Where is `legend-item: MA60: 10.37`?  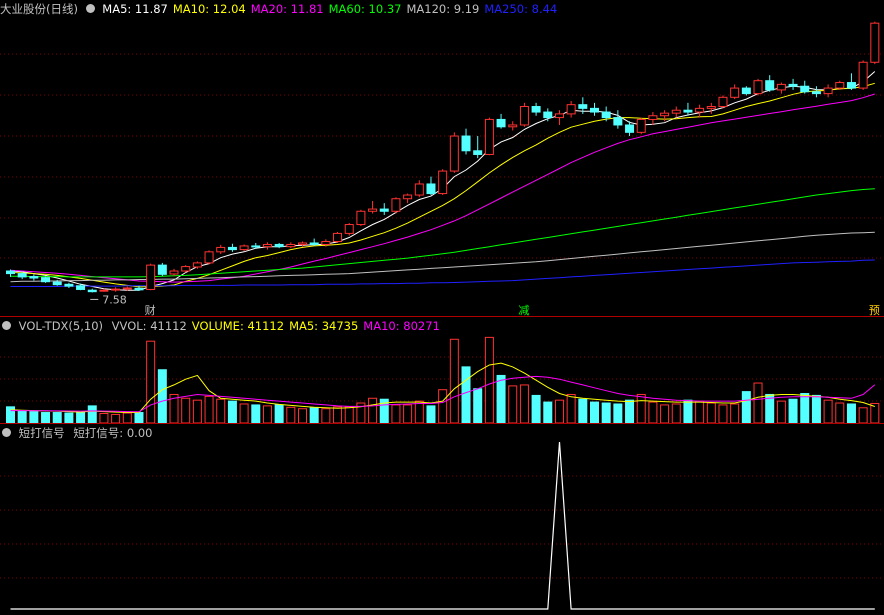 legend-item: MA60: 10.37 is located at coordinates (365, 9).